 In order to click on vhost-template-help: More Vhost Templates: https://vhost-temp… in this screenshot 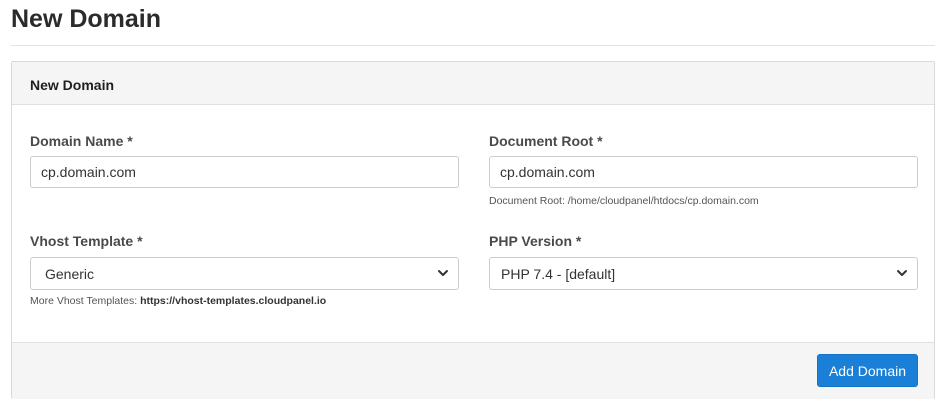, I will do `click(178, 301)`.